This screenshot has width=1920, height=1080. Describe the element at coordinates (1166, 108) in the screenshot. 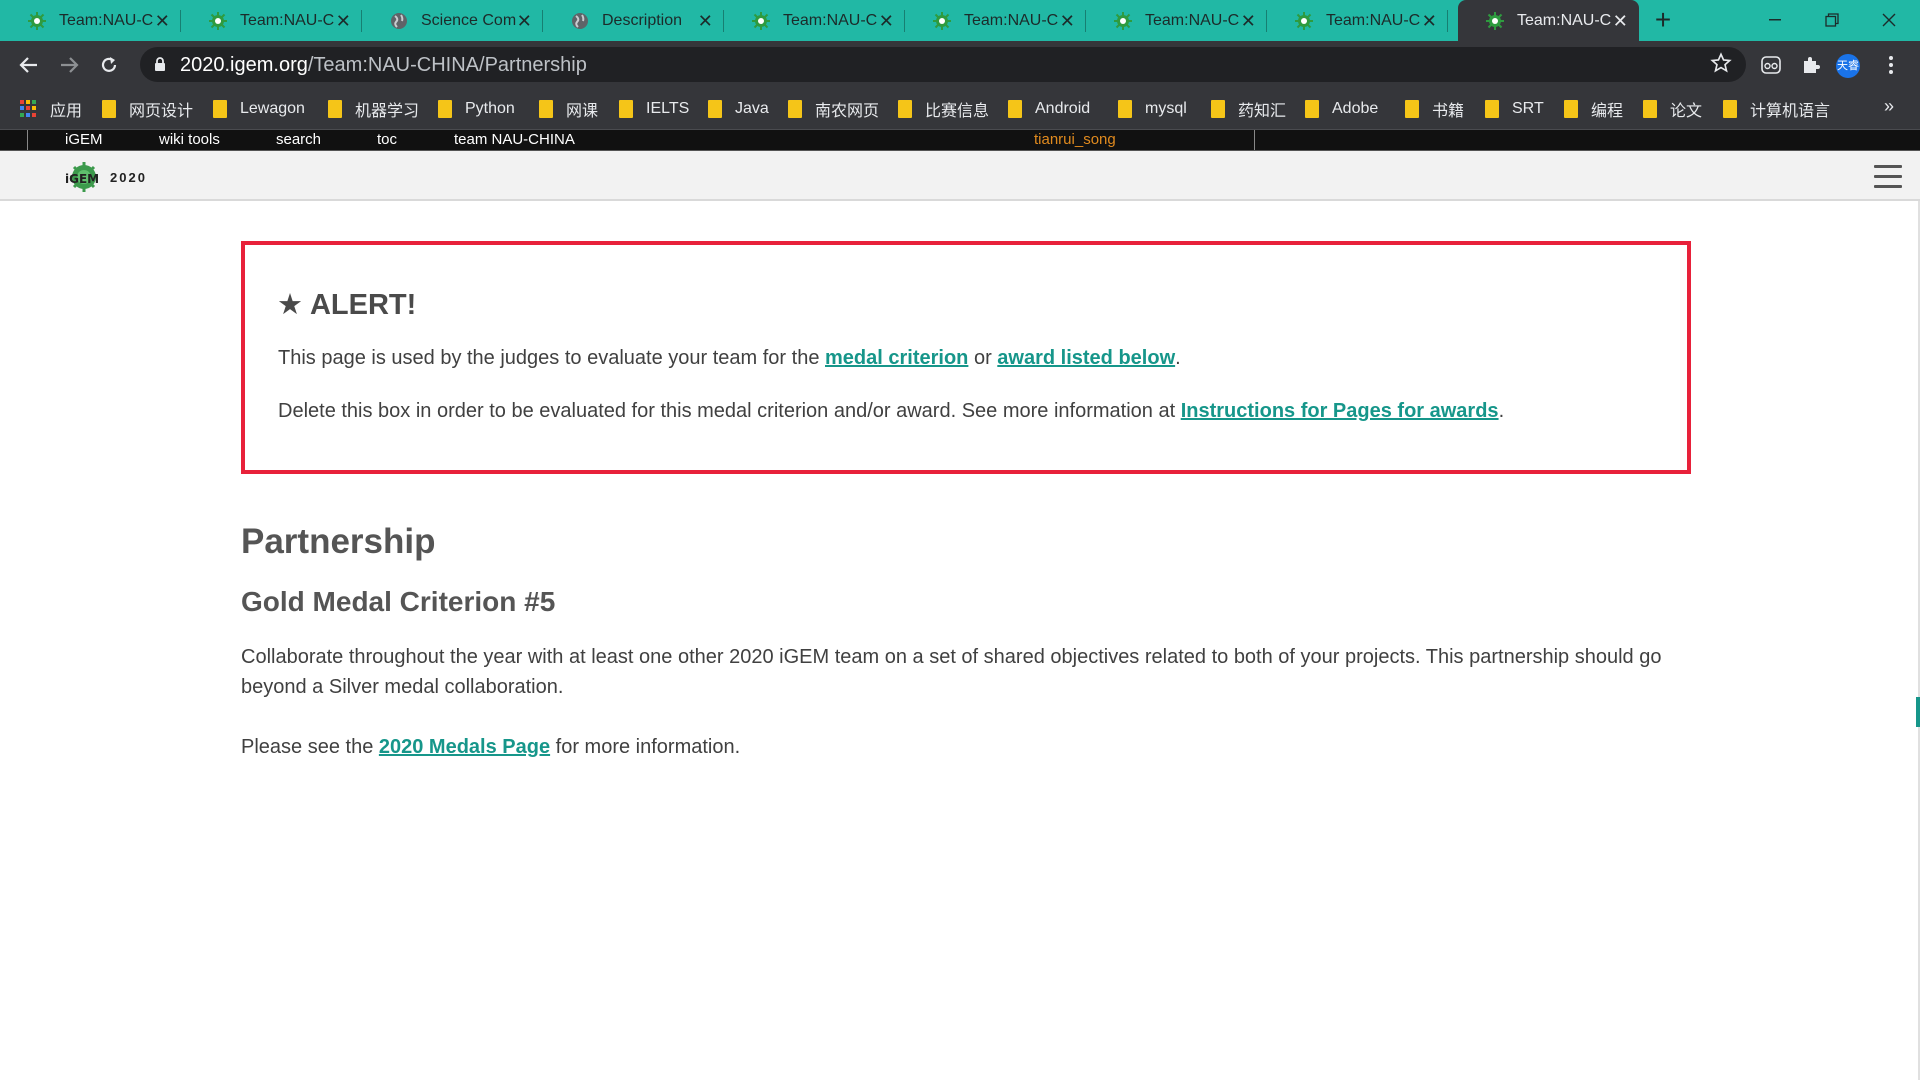

I see `bookmark-label: mysql` at that location.